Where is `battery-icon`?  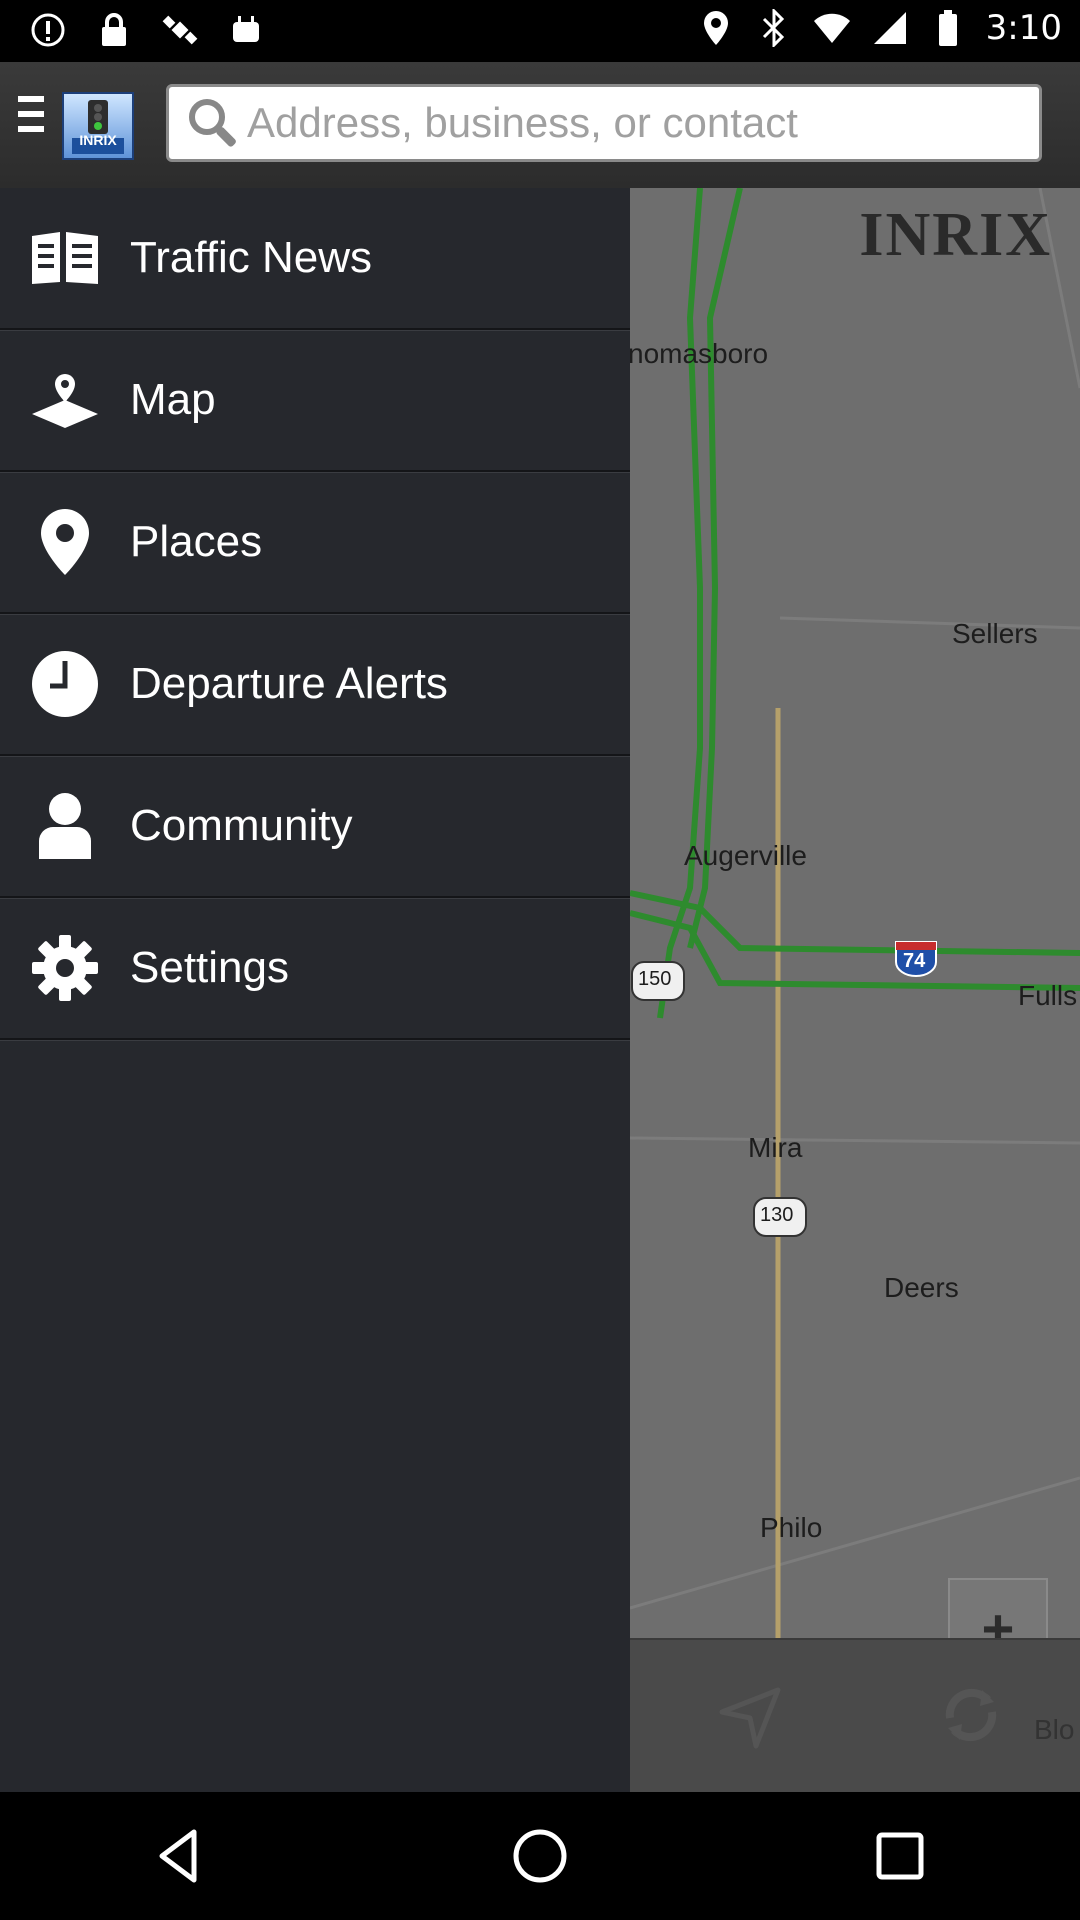 battery-icon is located at coordinates (948, 28).